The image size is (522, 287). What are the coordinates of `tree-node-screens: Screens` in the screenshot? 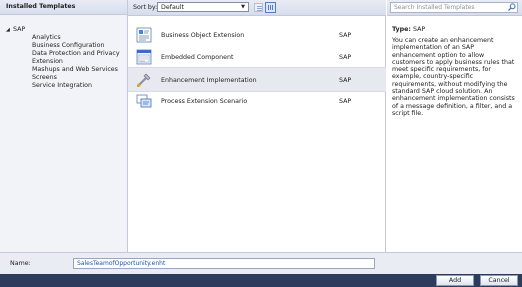 It's located at (44, 78).